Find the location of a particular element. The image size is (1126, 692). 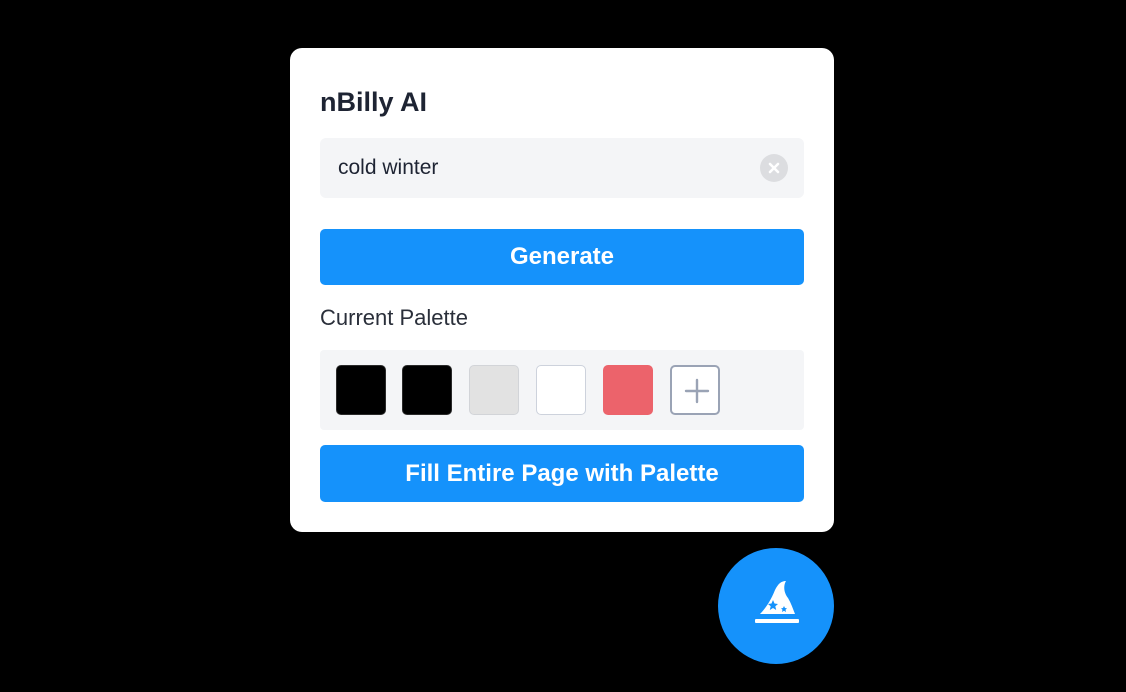

fill-page-button: Fill Entire Page with Palette is located at coordinates (562, 473).